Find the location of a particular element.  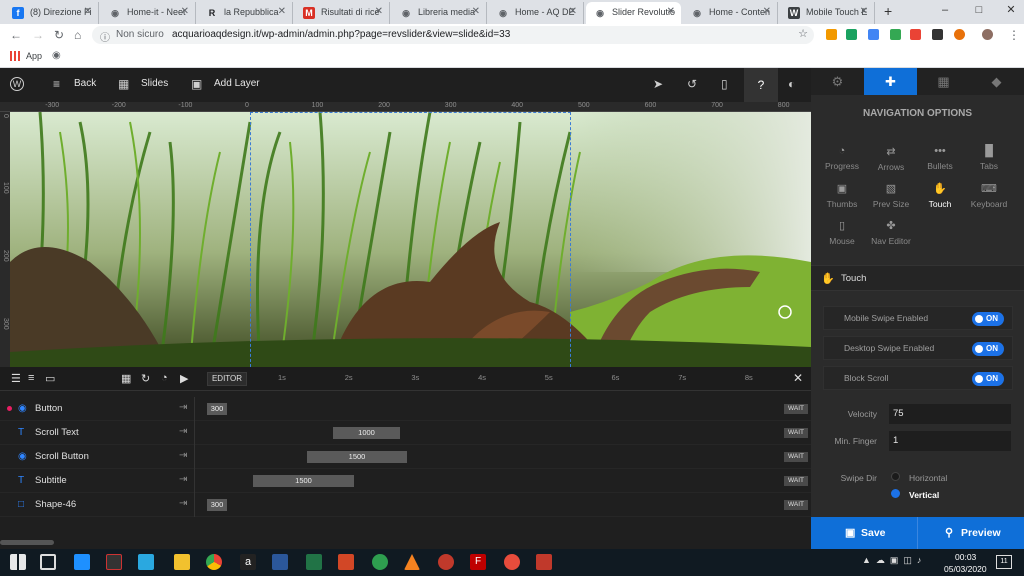

radio-vertical is located at coordinates (895, 493).